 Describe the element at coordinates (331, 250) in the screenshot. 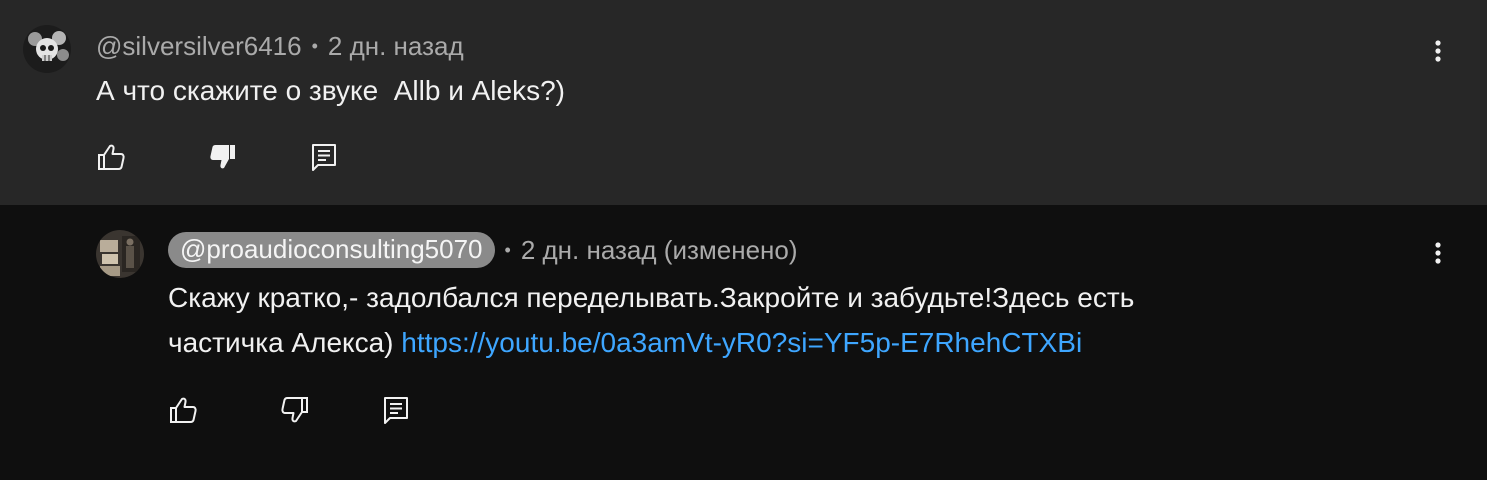

I see `author-name: @proaudioconsulting5070` at that location.